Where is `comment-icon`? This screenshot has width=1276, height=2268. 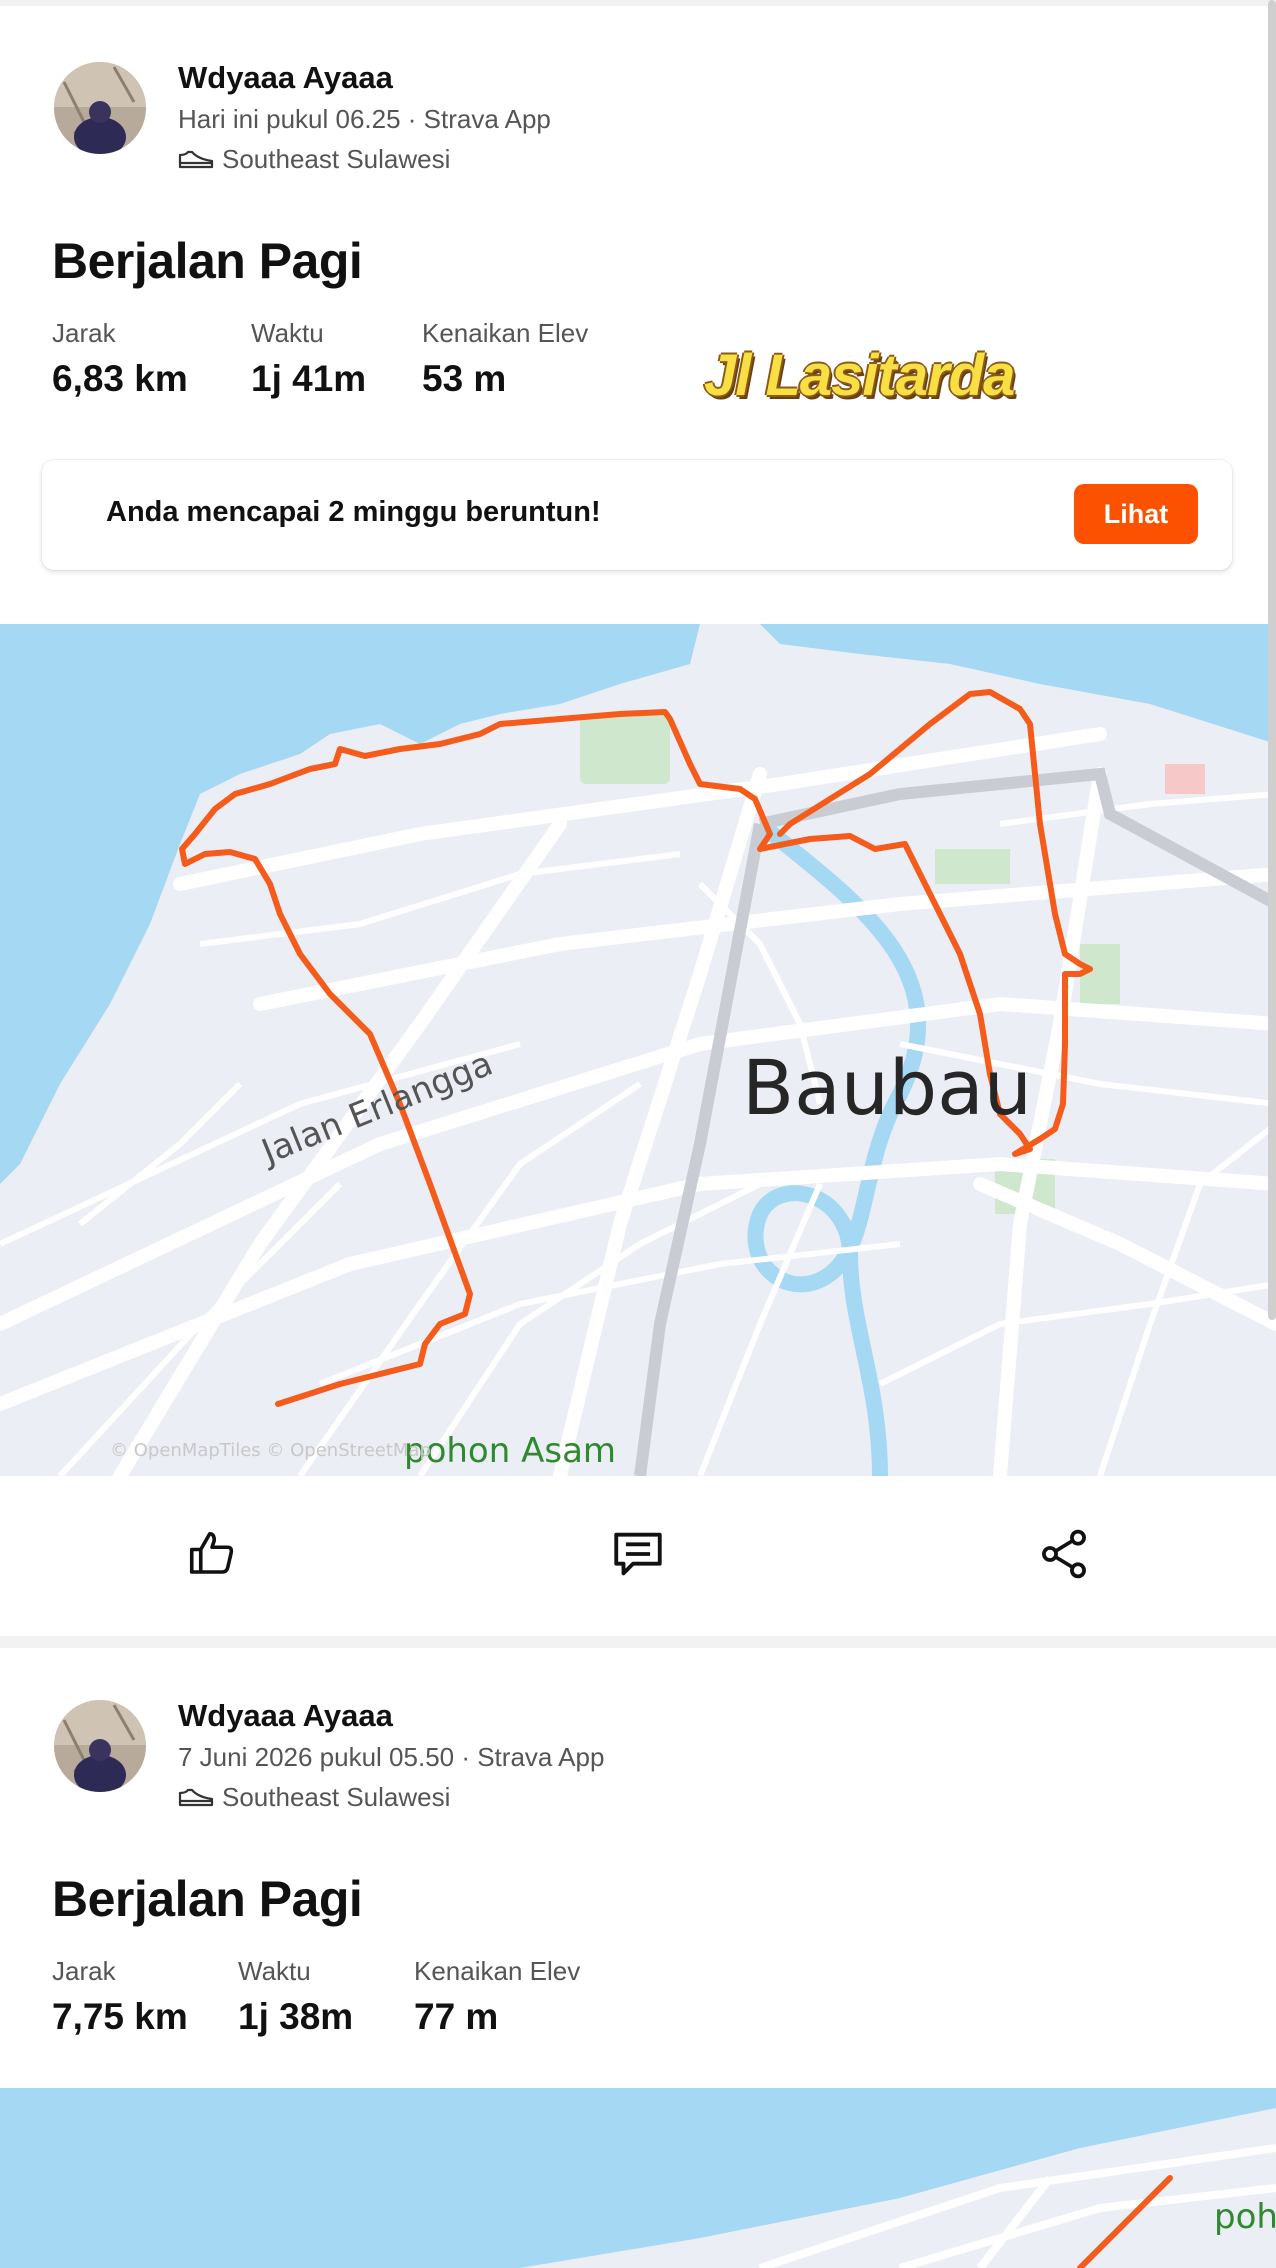 comment-icon is located at coordinates (638, 1556).